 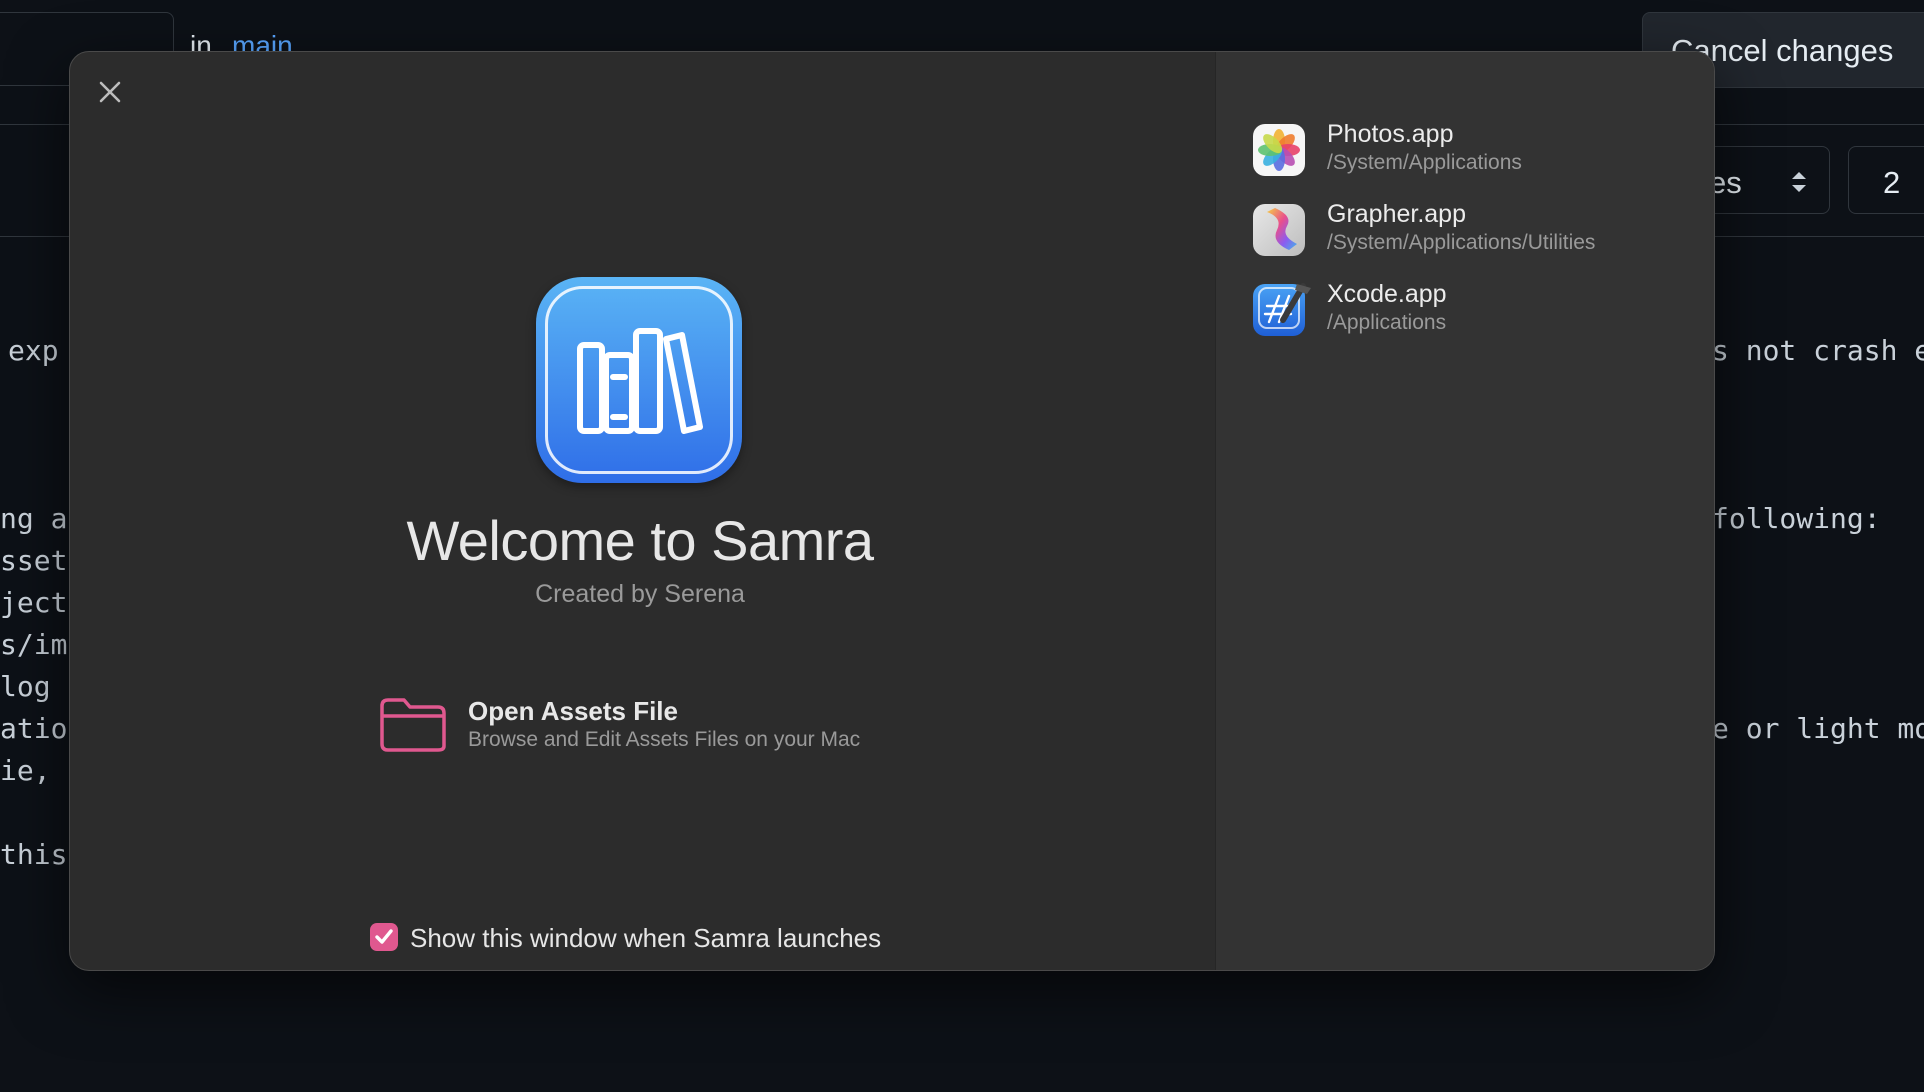 What do you see at coordinates (573, 711) in the screenshot?
I see `open-assets-title: Open Assets File` at bounding box center [573, 711].